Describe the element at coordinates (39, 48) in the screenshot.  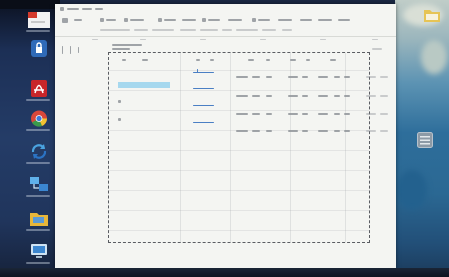
I see `shield-icon` at that location.